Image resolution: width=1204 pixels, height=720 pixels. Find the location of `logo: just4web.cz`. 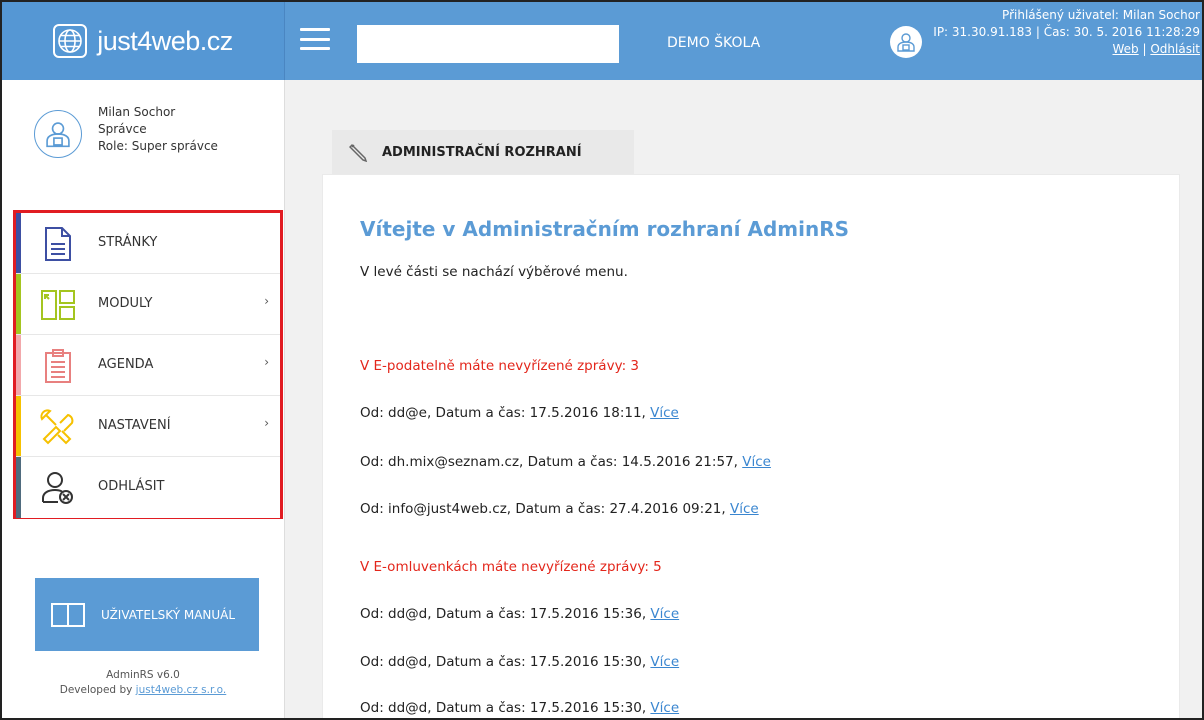

logo: just4web.cz is located at coordinates (143, 41).